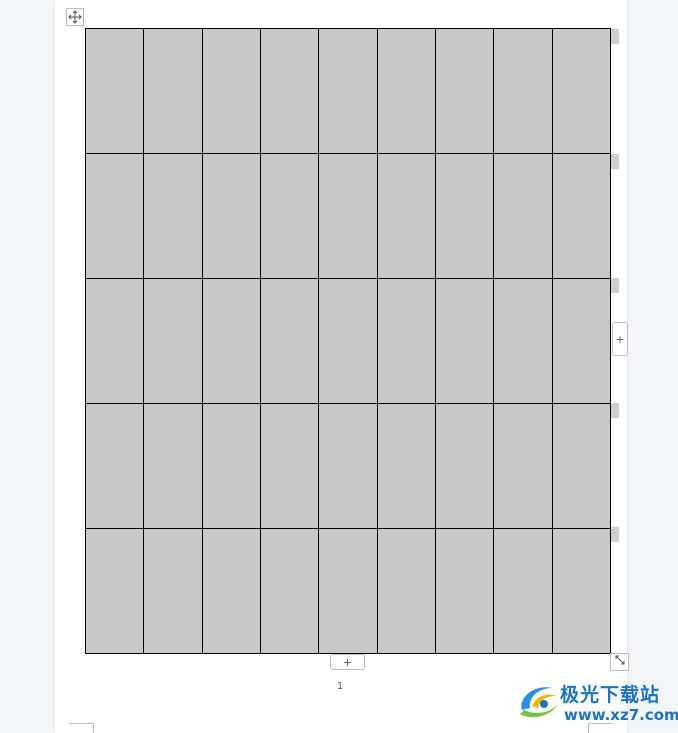 The width and height of the screenshot is (678, 733). What do you see at coordinates (340, 686) in the screenshot?
I see `page-number: 1` at bounding box center [340, 686].